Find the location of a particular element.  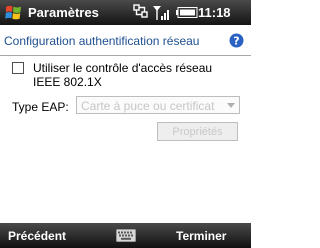

eap-type-select: Carte à puce ou certificat is located at coordinates (158, 105).